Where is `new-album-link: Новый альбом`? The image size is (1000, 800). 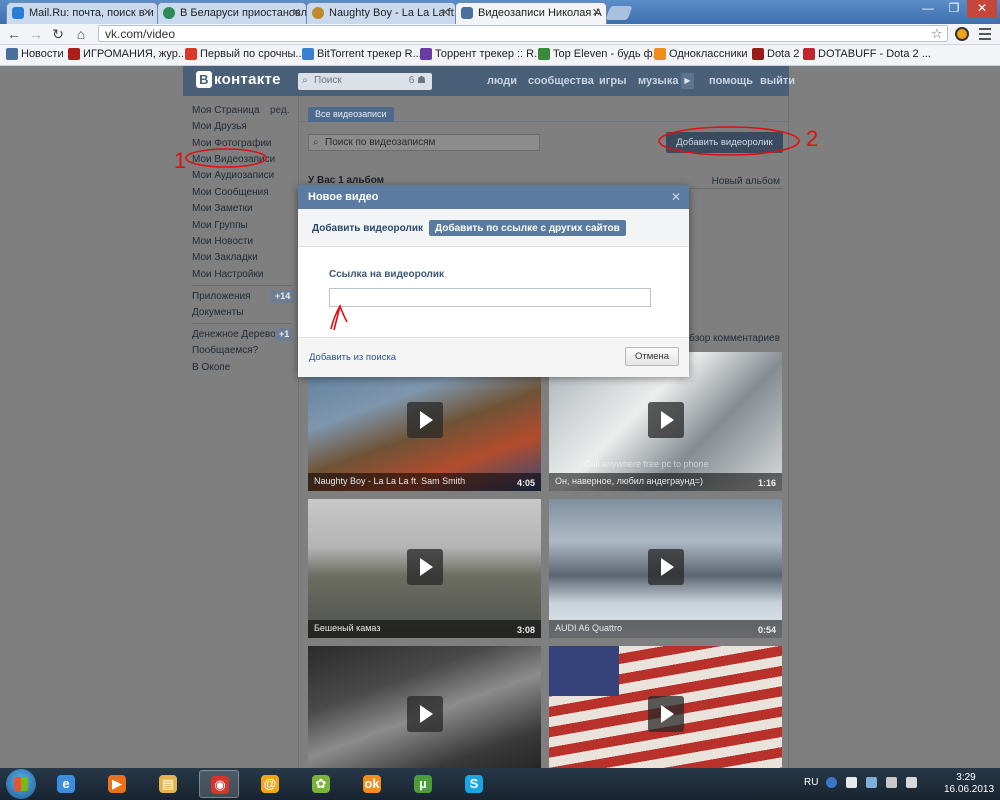
new-album-link: Новый альбом is located at coordinates (746, 181).